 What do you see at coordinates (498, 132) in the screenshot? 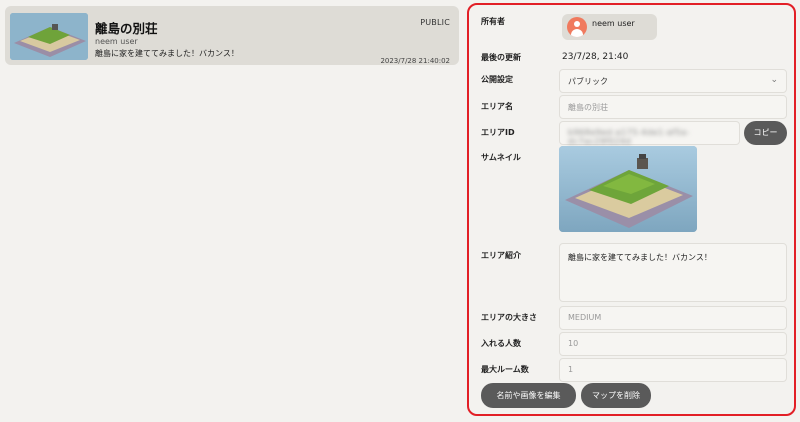
I see `area-id-label: エリアID` at bounding box center [498, 132].